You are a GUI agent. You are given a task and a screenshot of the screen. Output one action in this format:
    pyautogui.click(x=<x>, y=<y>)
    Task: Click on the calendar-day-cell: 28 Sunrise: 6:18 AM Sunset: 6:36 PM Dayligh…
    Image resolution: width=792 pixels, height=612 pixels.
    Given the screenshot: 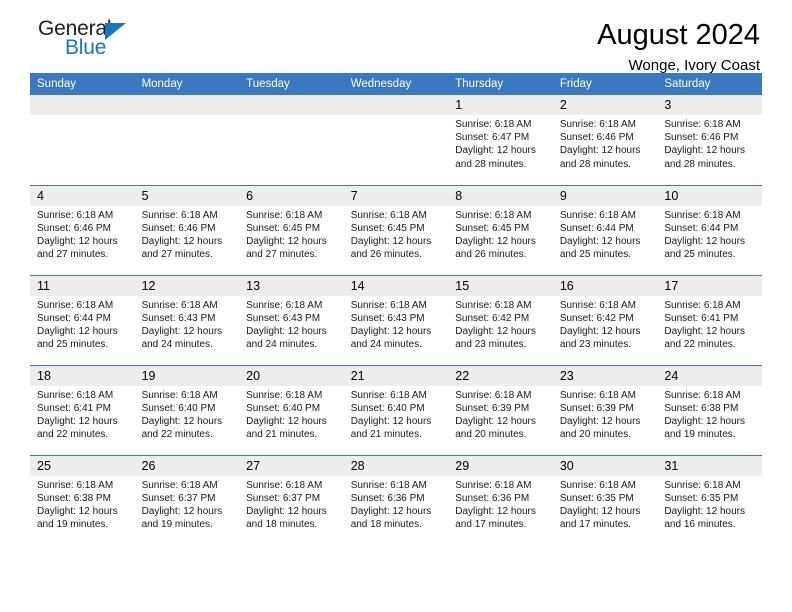 What is the action you would take?
    pyautogui.click(x=396, y=500)
    